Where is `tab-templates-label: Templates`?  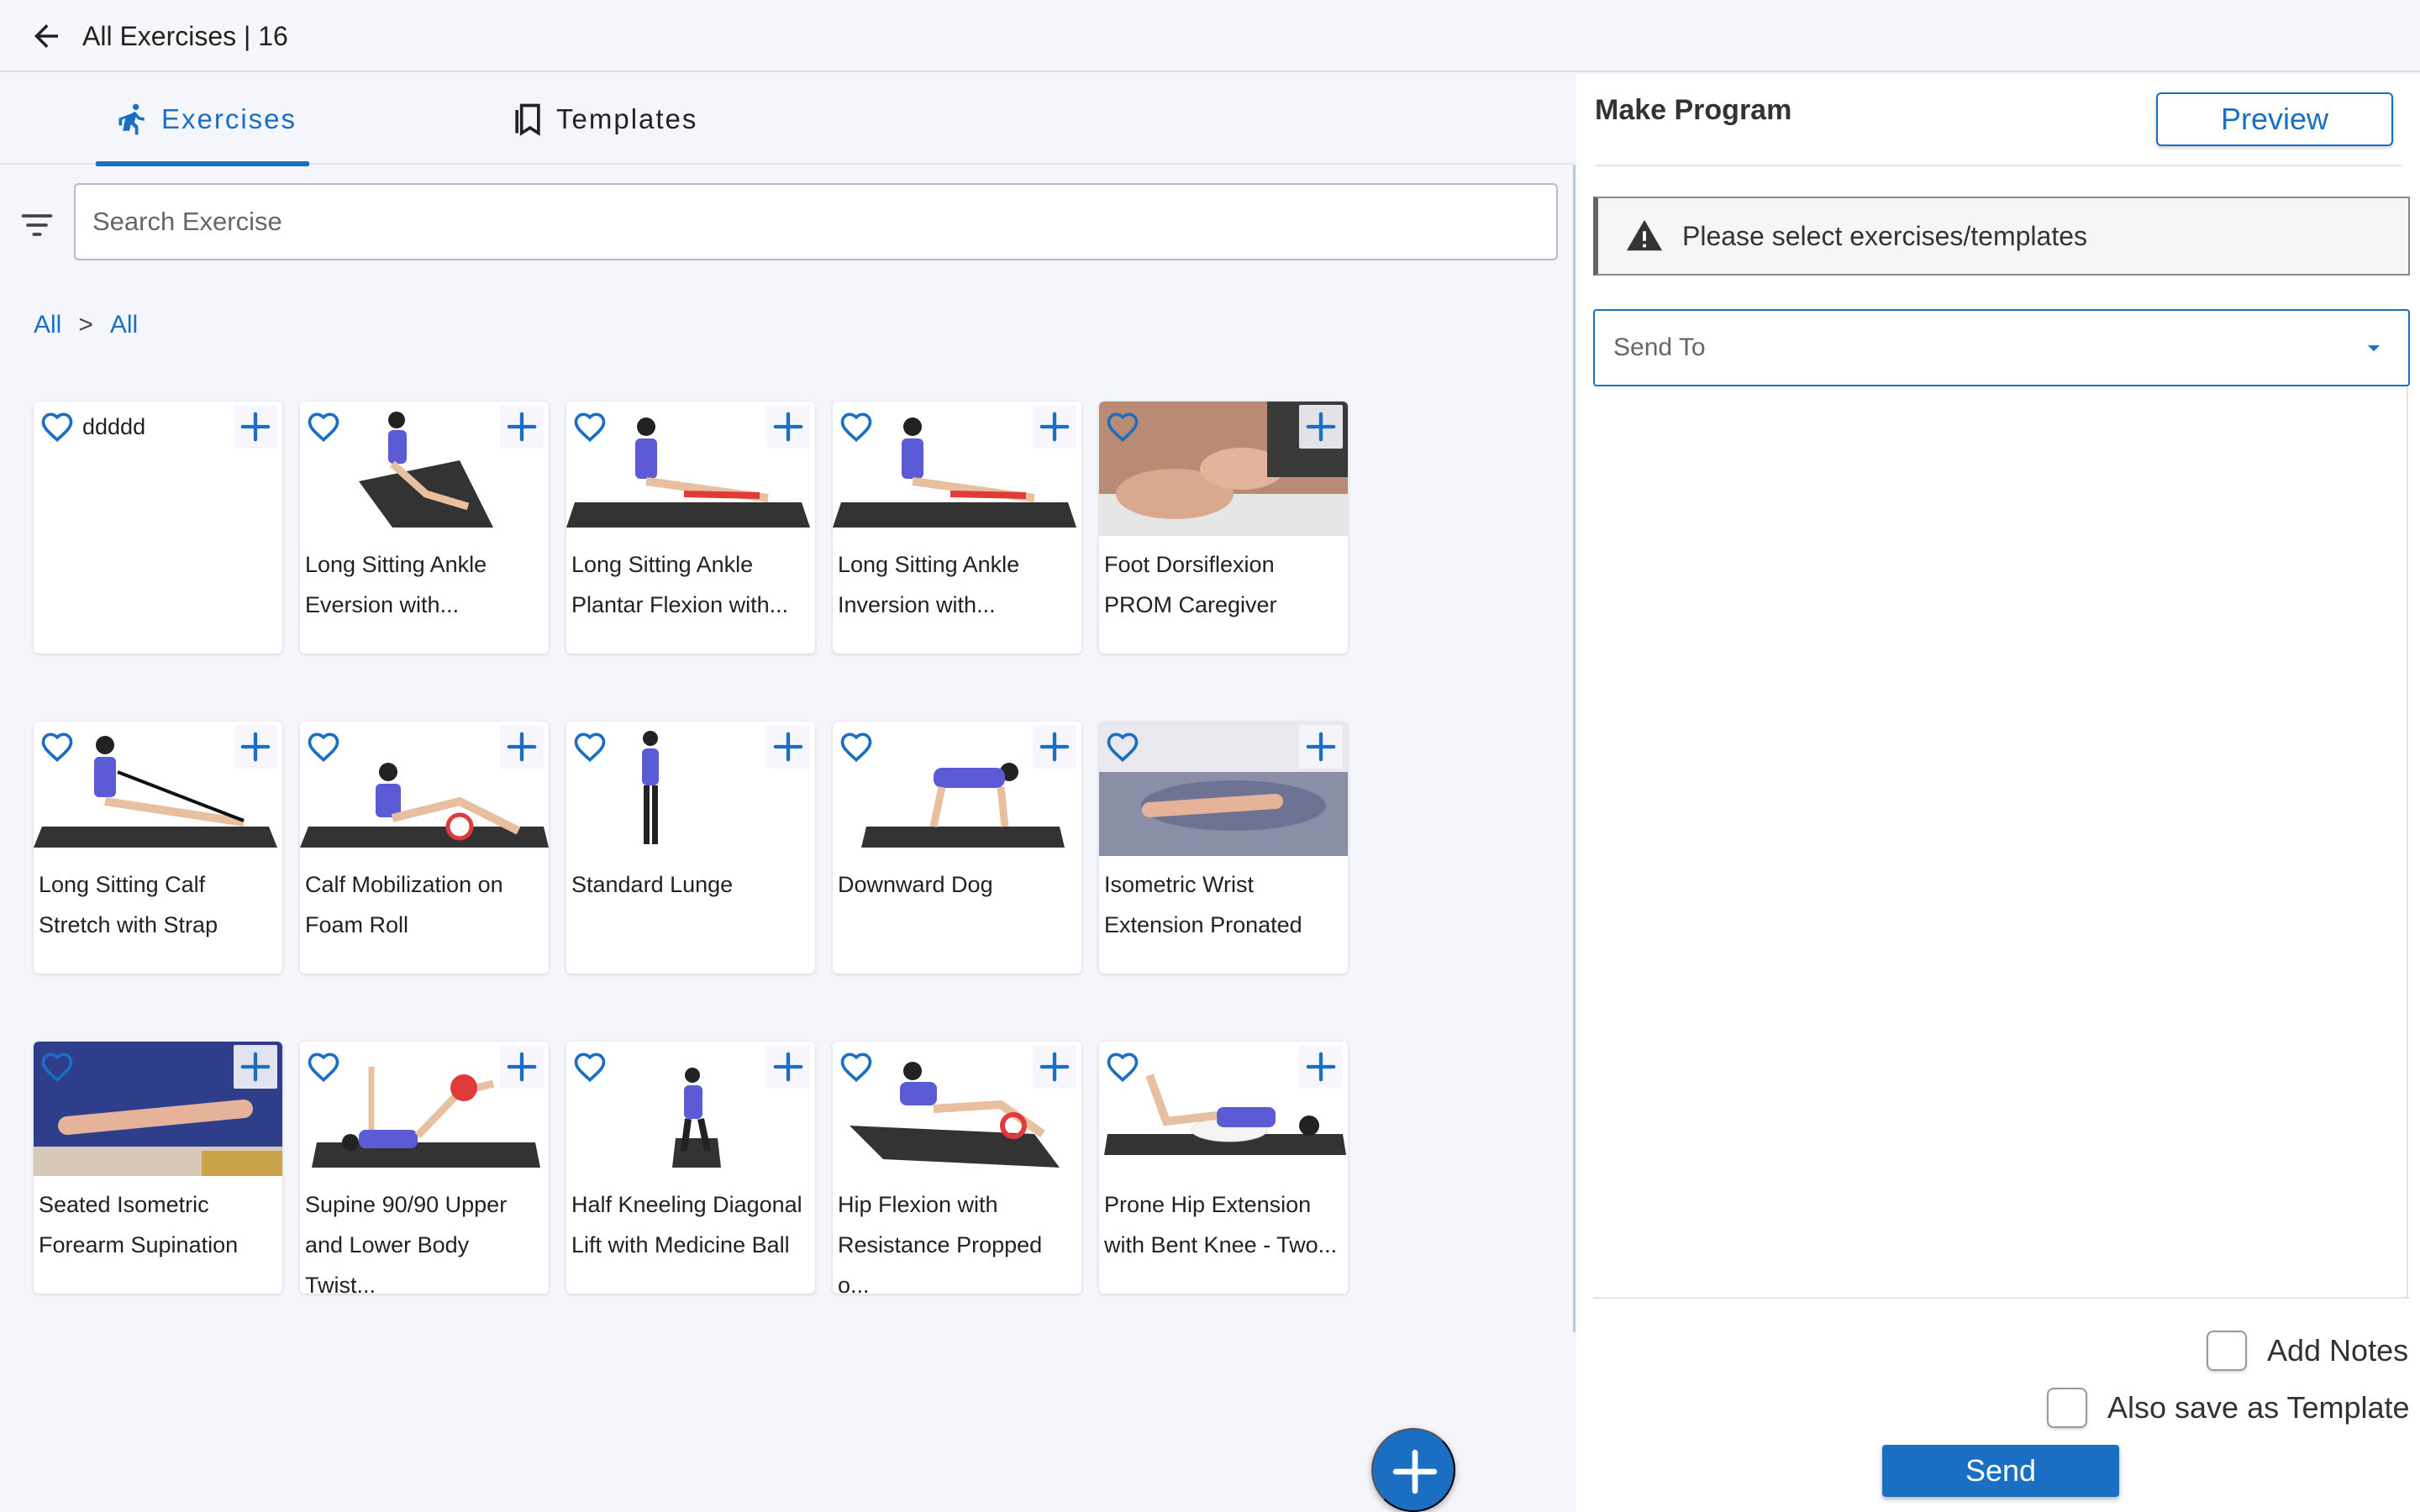
tab-templates-label: Templates is located at coordinates (627, 118).